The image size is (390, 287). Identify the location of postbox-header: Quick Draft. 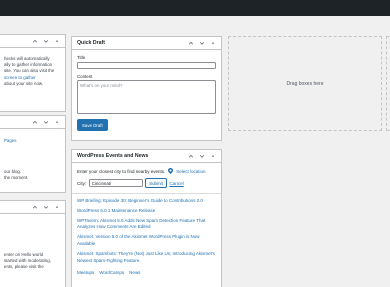
(146, 43).